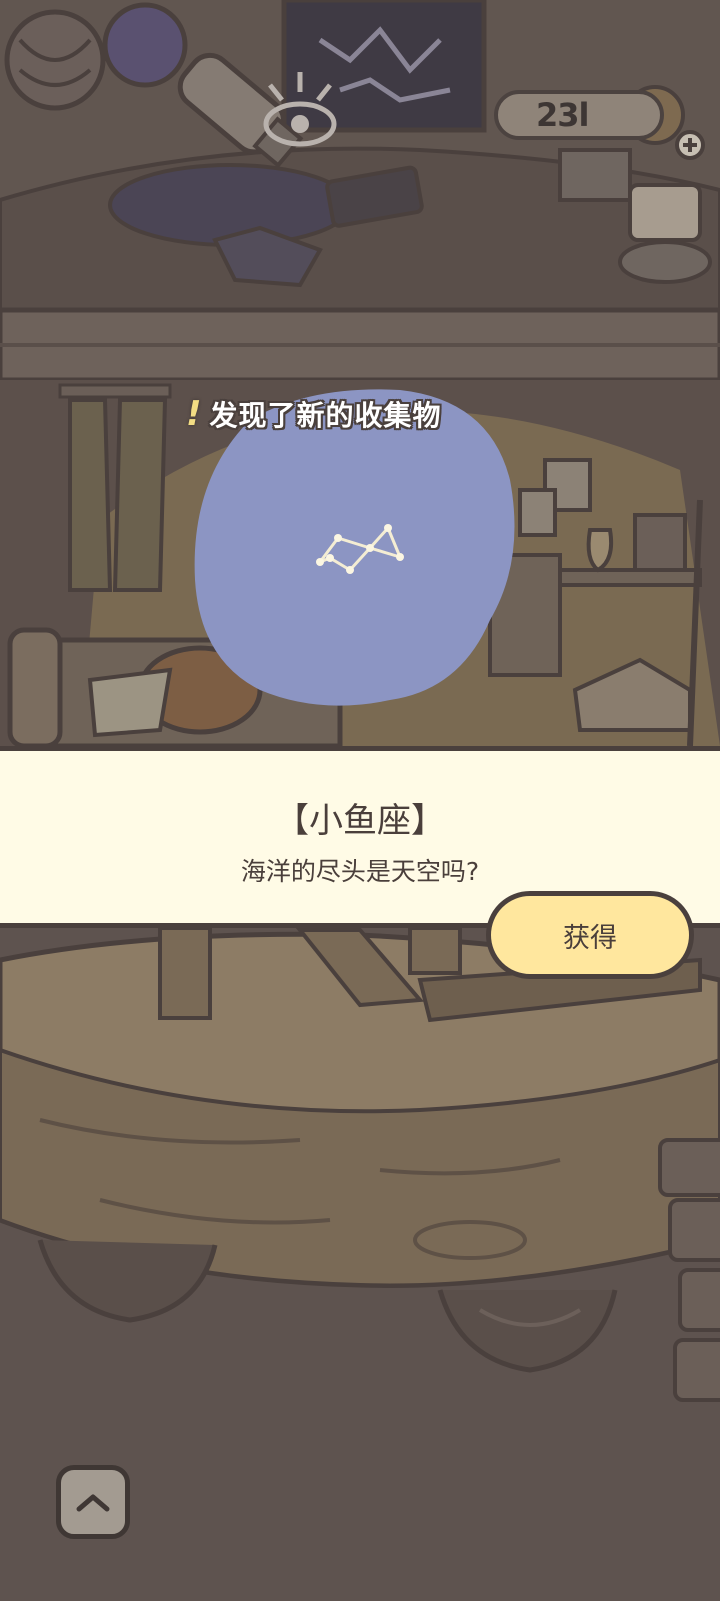  Describe the element at coordinates (325, 415) in the screenshot. I see `discovery-banner-text: 发现了新的收集物` at that location.